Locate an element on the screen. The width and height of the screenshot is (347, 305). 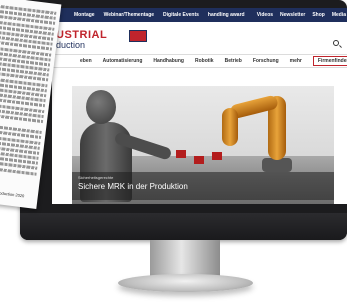
robot-base is located at coordinates (277, 165).